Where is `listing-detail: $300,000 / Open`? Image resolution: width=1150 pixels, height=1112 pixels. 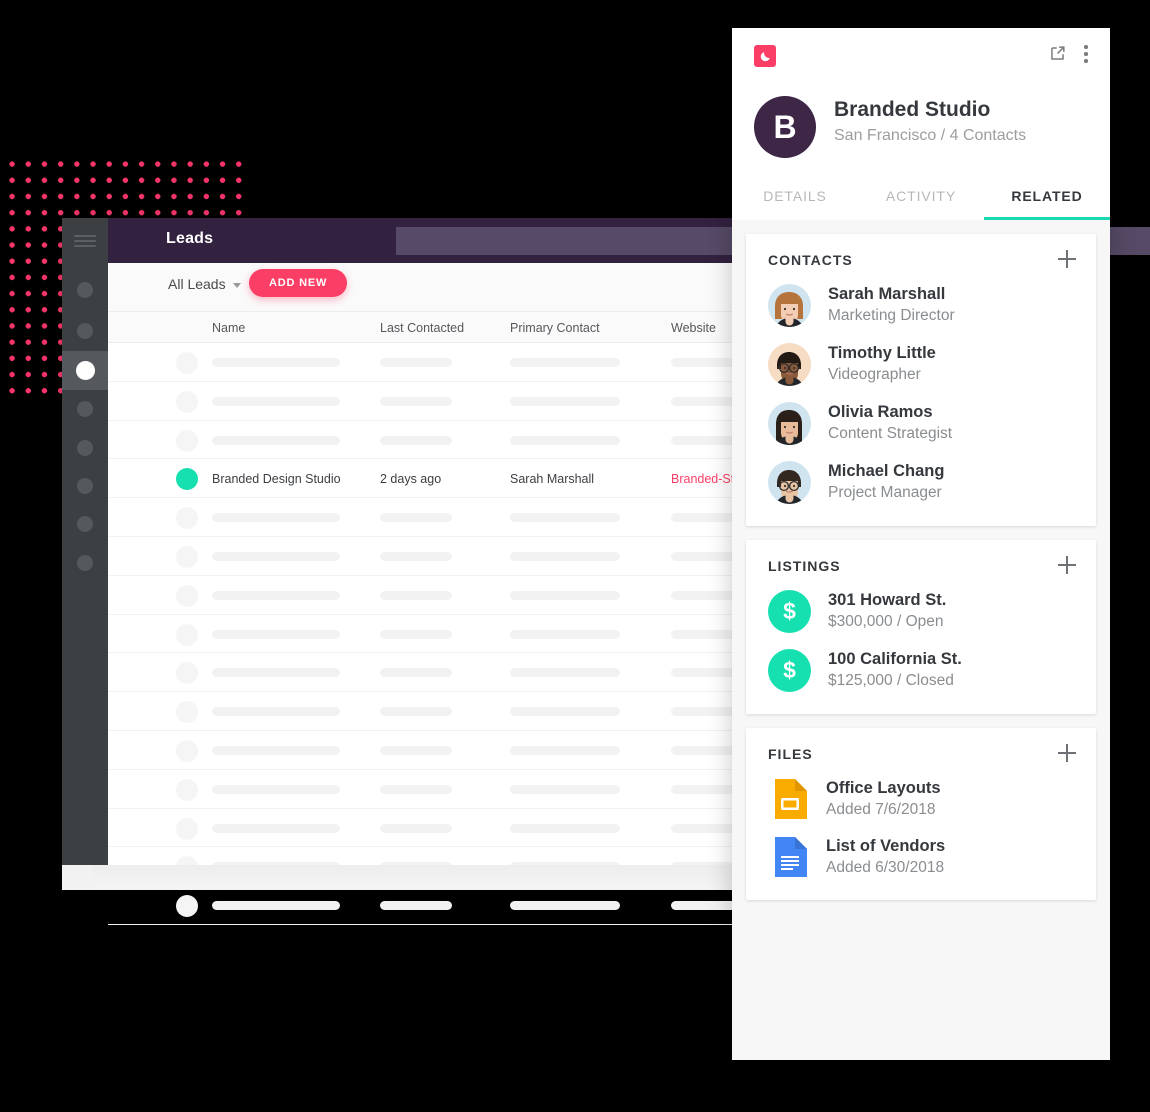 listing-detail: $300,000 / Open is located at coordinates (886, 622).